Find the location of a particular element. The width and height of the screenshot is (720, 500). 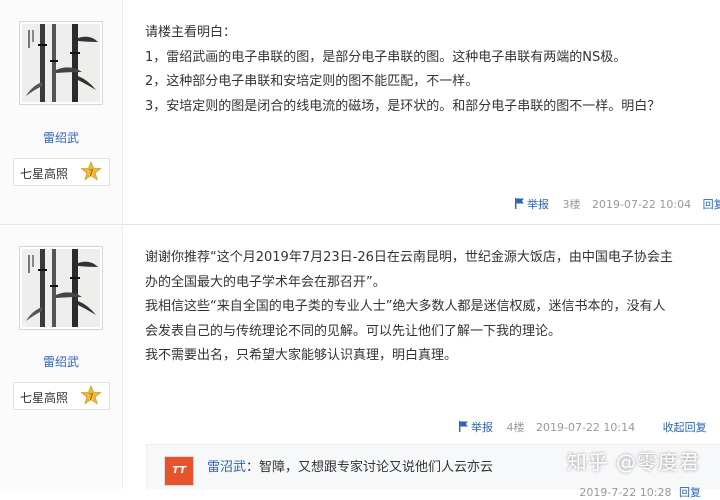

sub-reply-meta: 2019-7-22 10:28 回复 is located at coordinates (640, 492).